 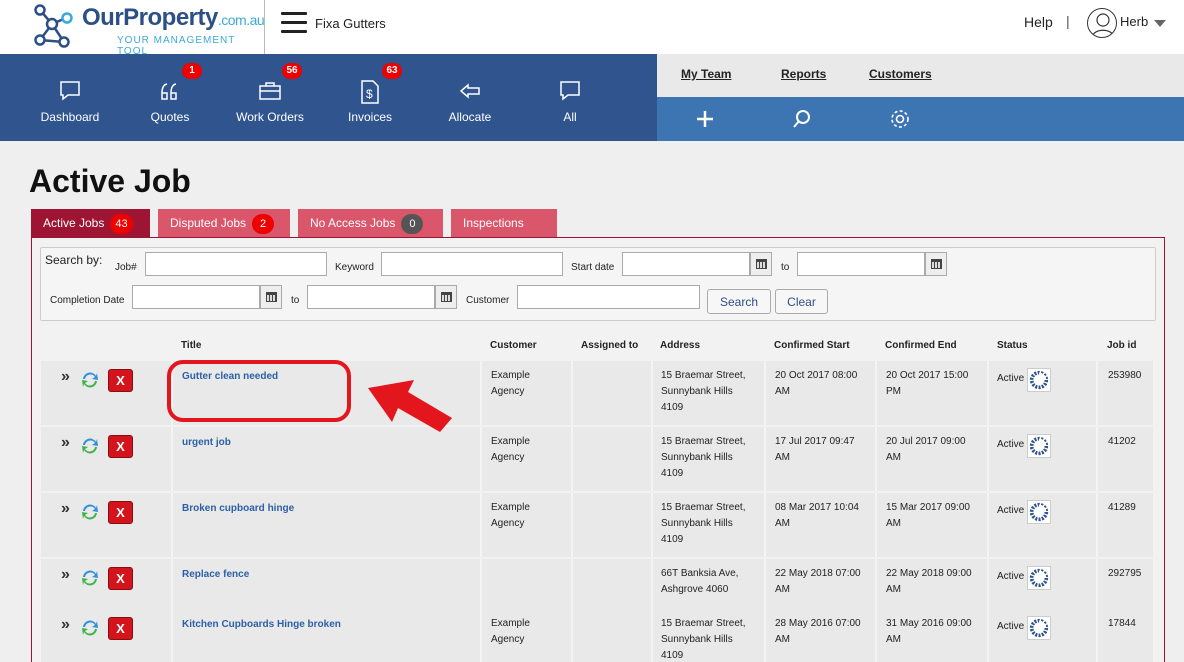 What do you see at coordinates (801, 301) in the screenshot?
I see `clear-button: Clear` at bounding box center [801, 301].